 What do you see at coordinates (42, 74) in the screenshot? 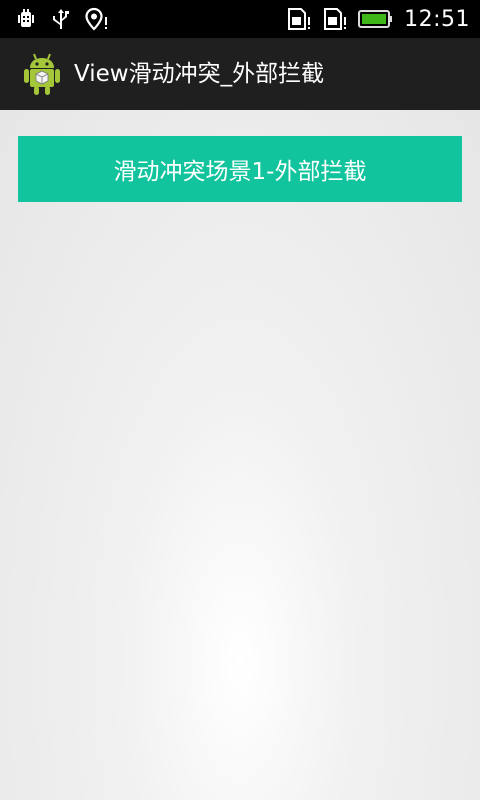
I see `android-app-icon` at bounding box center [42, 74].